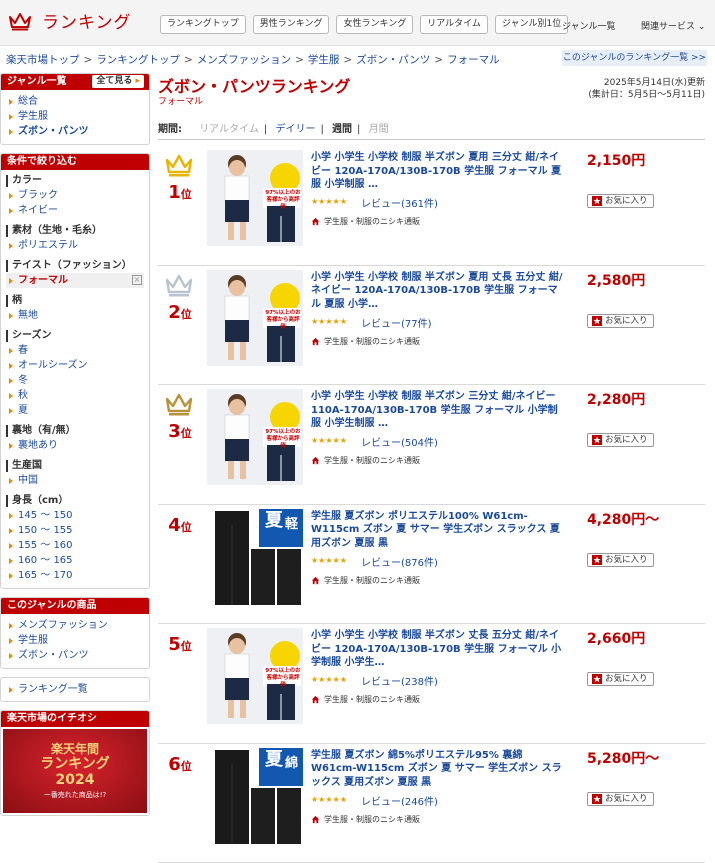  Describe the element at coordinates (75, 365) in the screenshot. I see `filter-item: オールシーズン` at that location.